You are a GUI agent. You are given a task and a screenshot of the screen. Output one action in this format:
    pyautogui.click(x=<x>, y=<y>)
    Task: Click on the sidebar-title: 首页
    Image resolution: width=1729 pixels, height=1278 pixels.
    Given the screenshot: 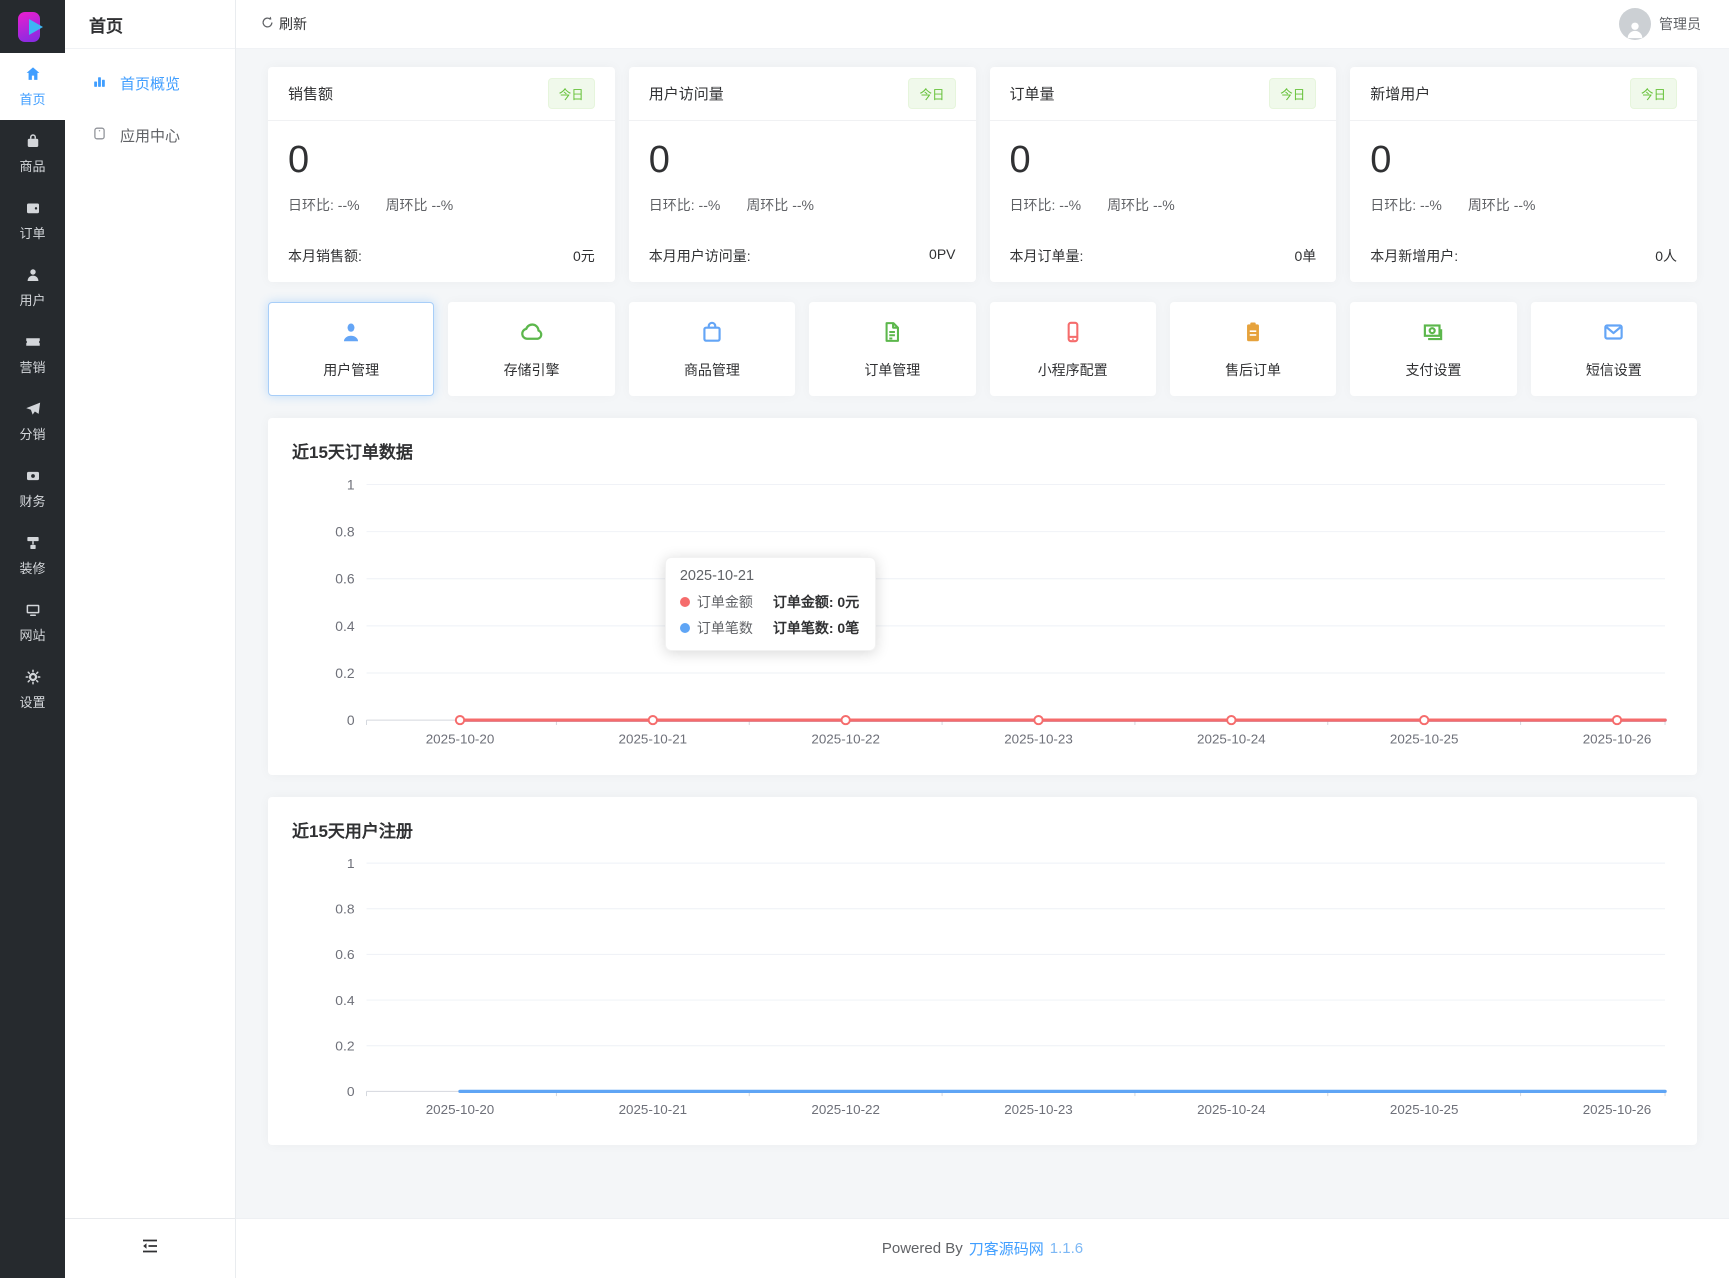 What is the action you would take?
    pyautogui.click(x=150, y=24)
    